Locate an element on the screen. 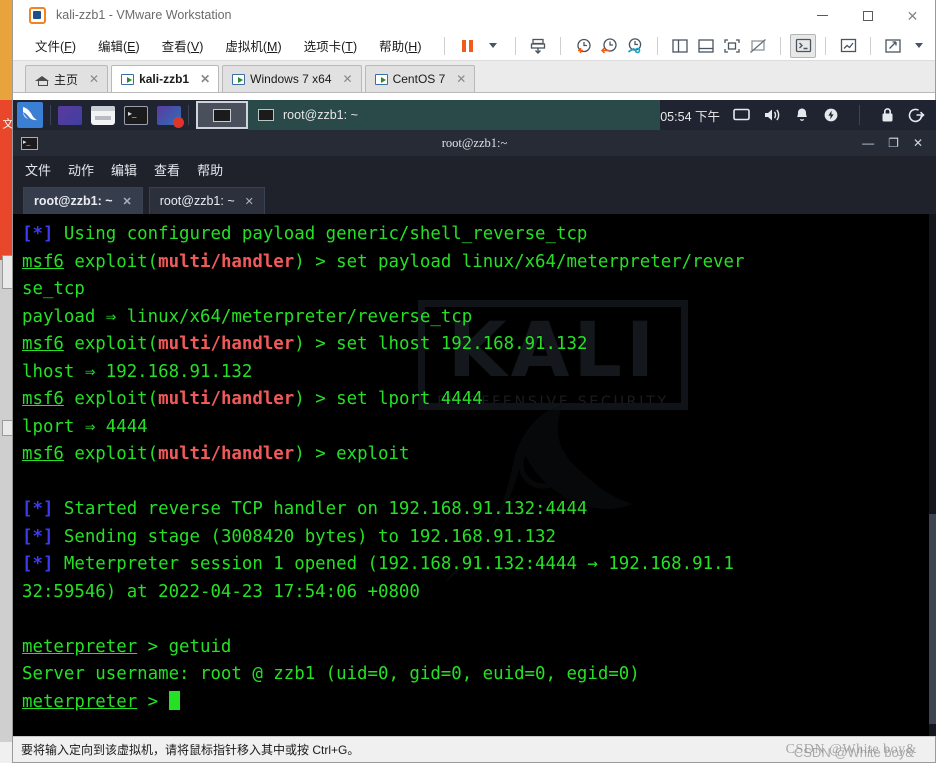  terminal-title: root@zzb1:~ is located at coordinates (474, 142).